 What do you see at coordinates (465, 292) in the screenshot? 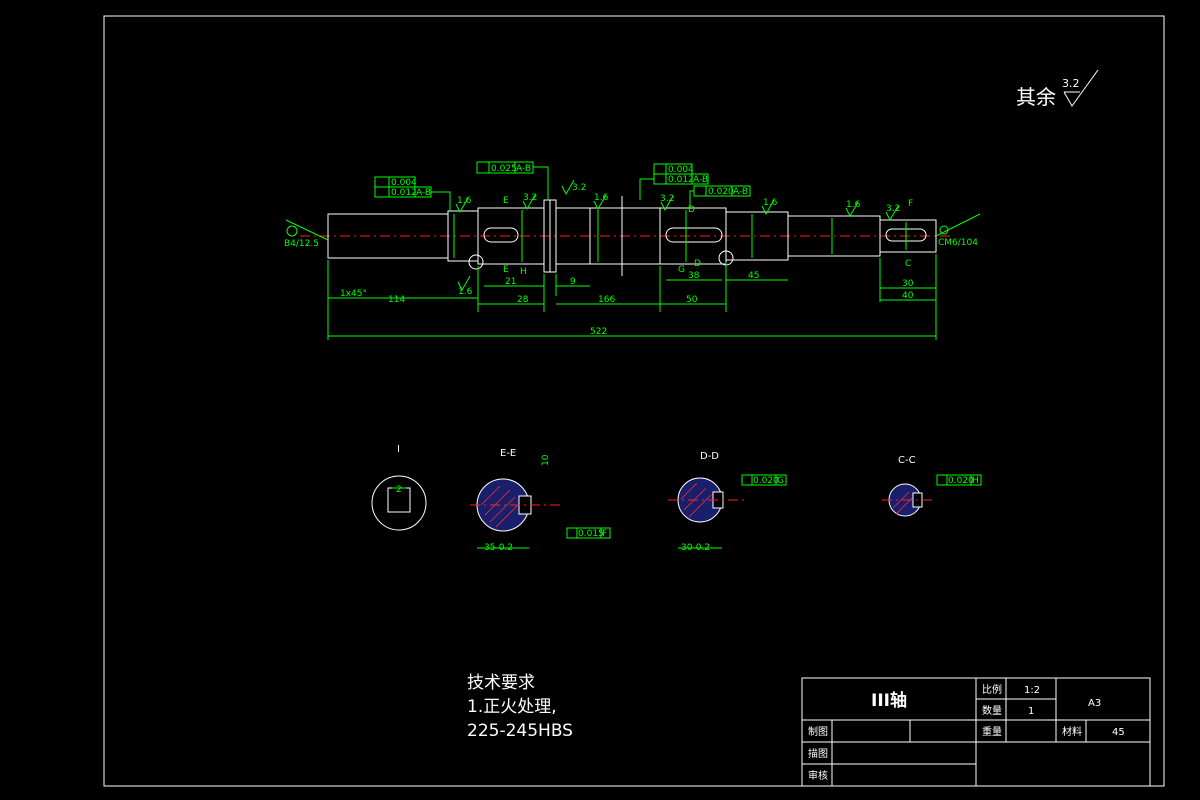
I see `roughness-r8: 1.6` at bounding box center [465, 292].